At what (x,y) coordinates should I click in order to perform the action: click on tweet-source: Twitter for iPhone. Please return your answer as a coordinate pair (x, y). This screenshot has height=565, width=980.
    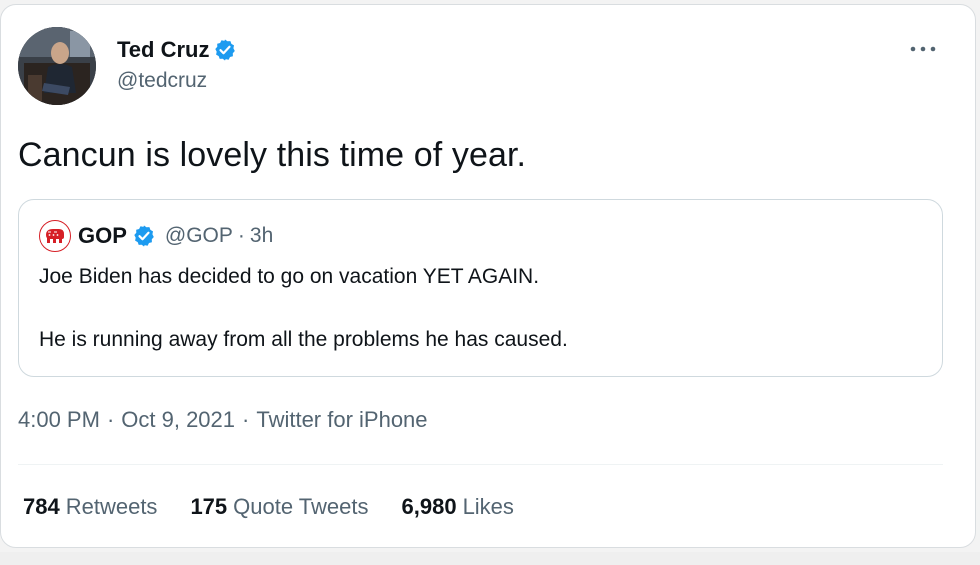
    Looking at the image, I should click on (341, 420).